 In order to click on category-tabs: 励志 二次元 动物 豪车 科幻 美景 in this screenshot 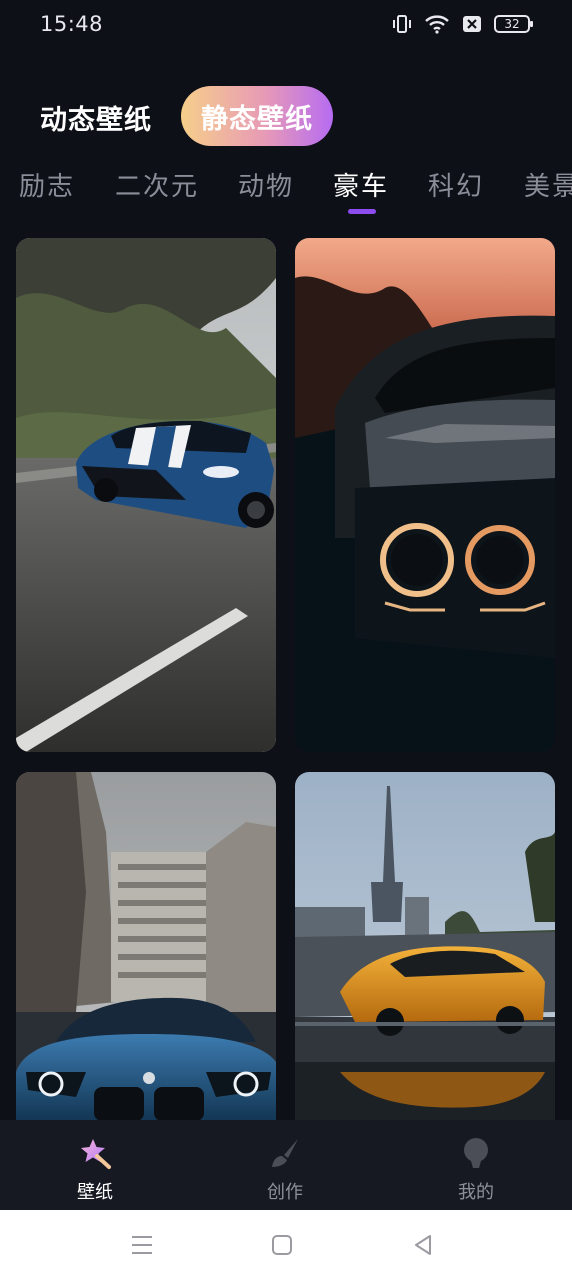, I will do `click(286, 190)`.